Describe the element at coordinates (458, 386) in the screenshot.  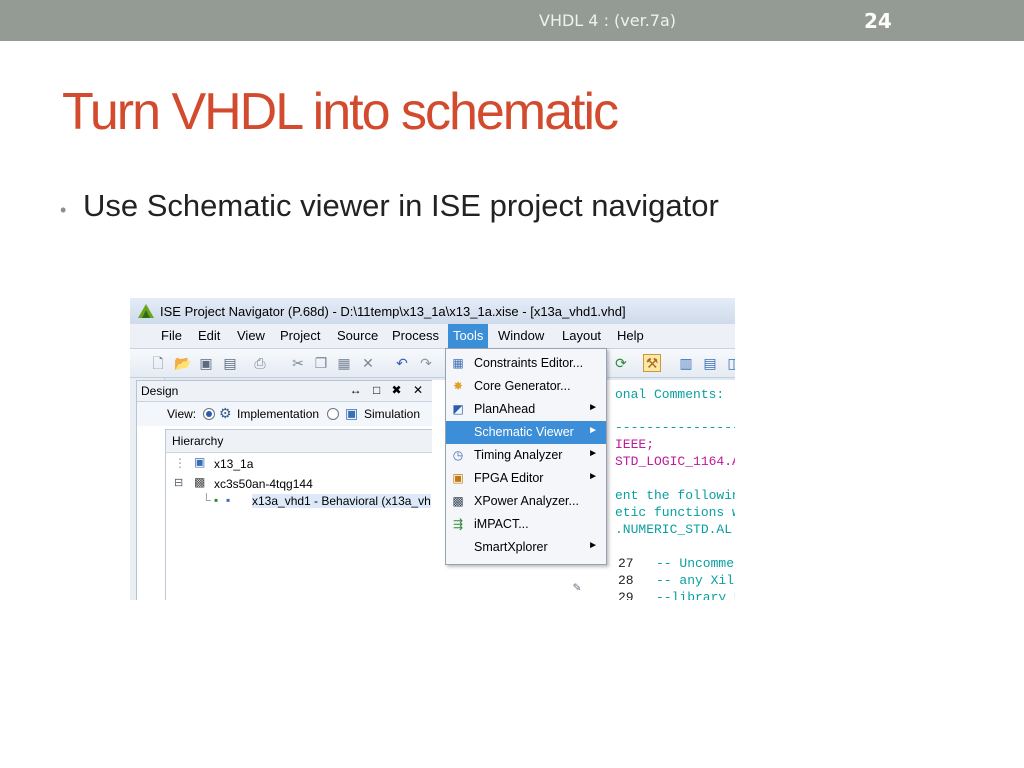
I see `core-generator-icon: ✸` at that location.